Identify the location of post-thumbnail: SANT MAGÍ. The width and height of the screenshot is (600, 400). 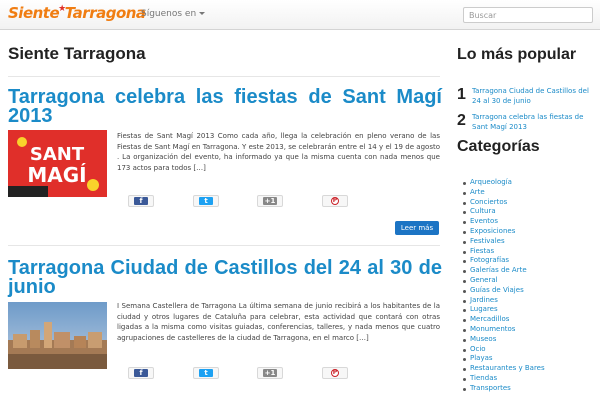
(57, 163).